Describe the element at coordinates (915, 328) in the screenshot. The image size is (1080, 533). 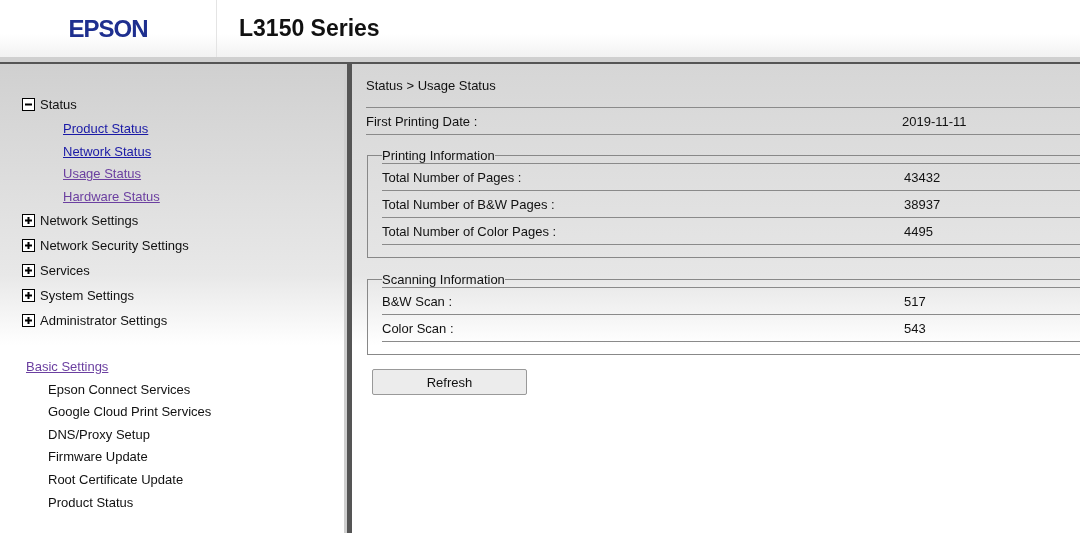
I see `field-value: 543` at that location.